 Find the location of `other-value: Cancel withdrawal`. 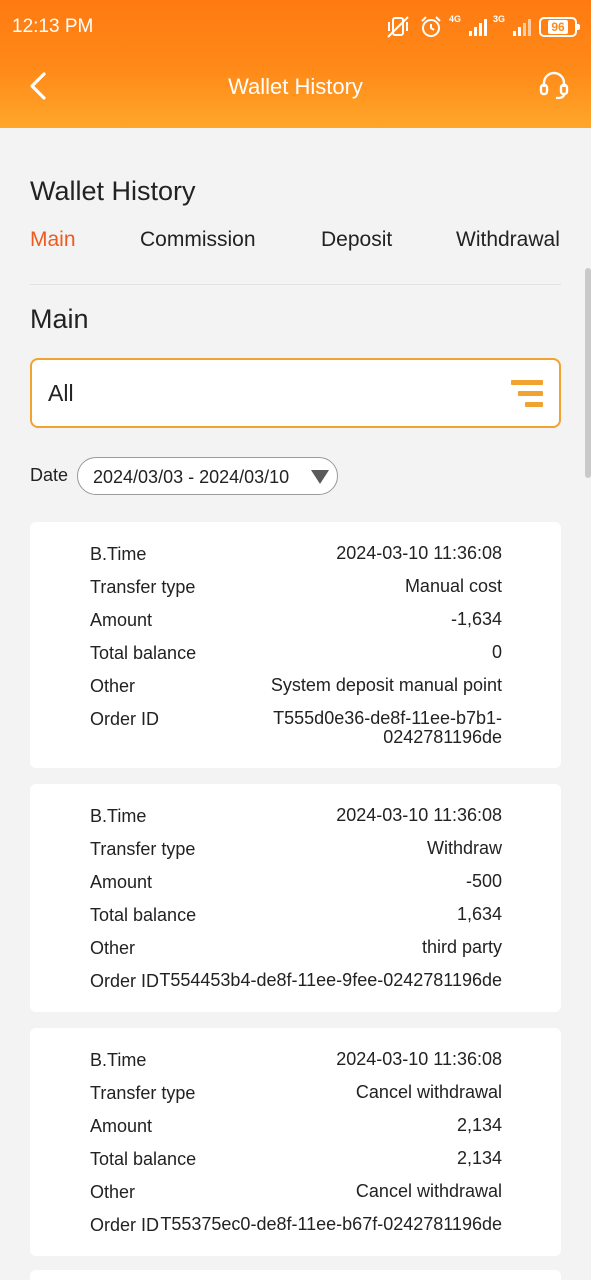

other-value: Cancel withdrawal is located at coordinates (428, 1191).